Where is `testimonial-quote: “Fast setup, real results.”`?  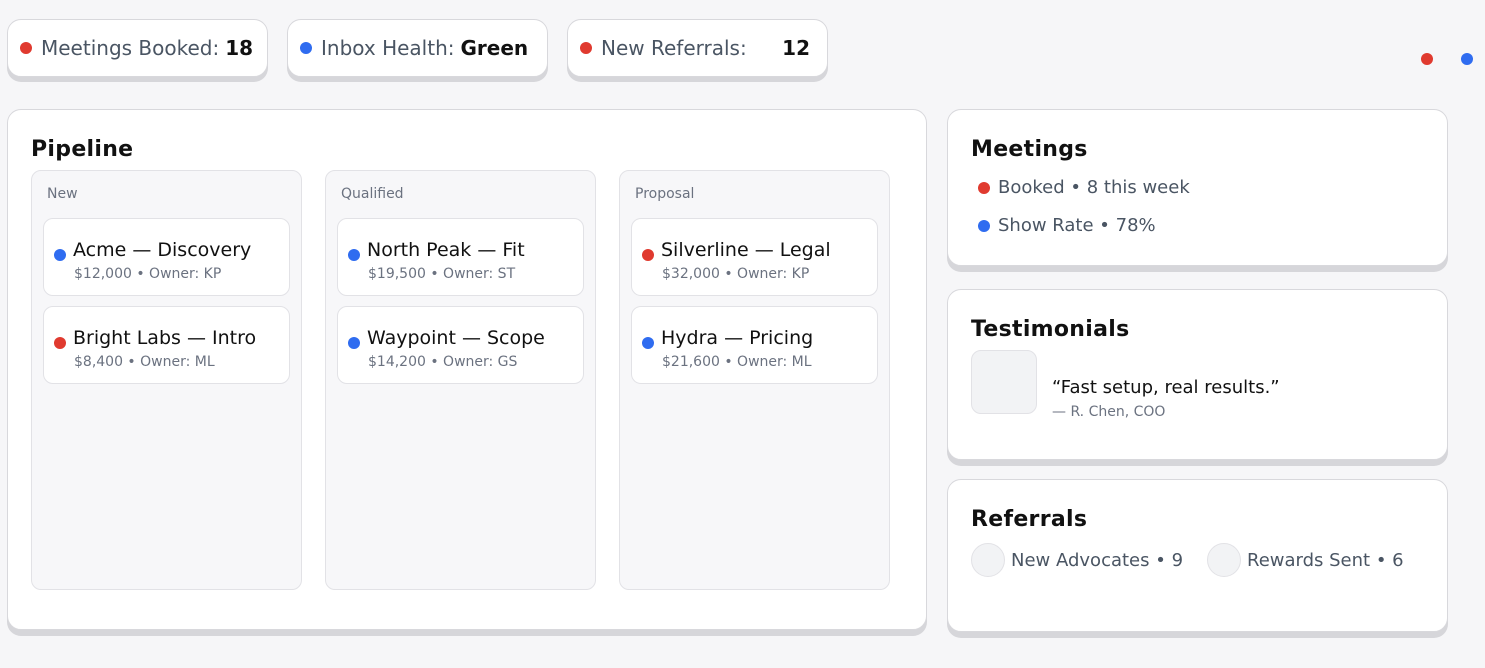 testimonial-quote: “Fast setup, real results.” is located at coordinates (1166, 387).